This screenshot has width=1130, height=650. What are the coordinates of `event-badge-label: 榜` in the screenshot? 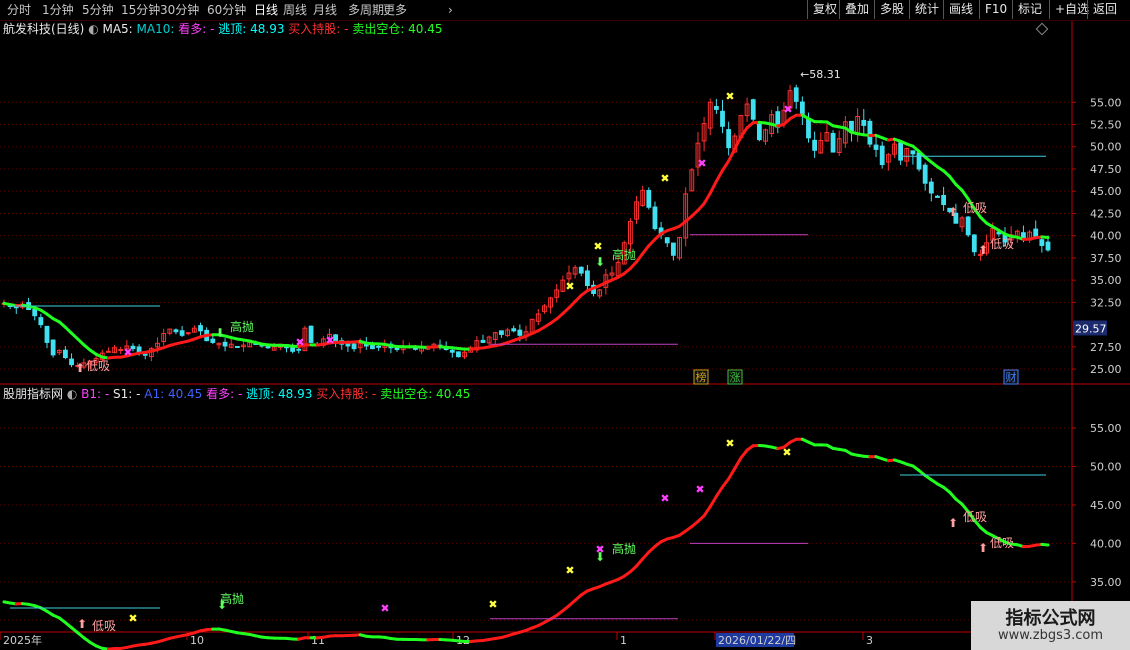 It's located at (701, 377).